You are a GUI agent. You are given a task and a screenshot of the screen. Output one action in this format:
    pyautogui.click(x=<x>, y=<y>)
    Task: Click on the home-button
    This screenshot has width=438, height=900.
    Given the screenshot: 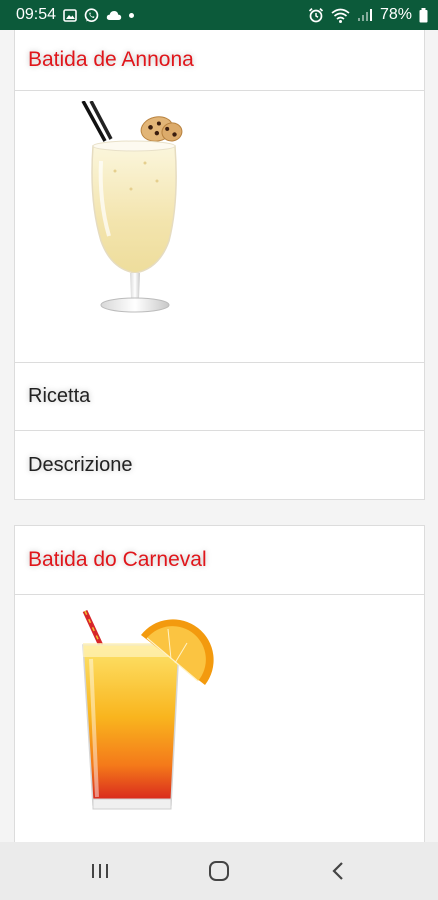 What is the action you would take?
    pyautogui.click(x=219, y=871)
    